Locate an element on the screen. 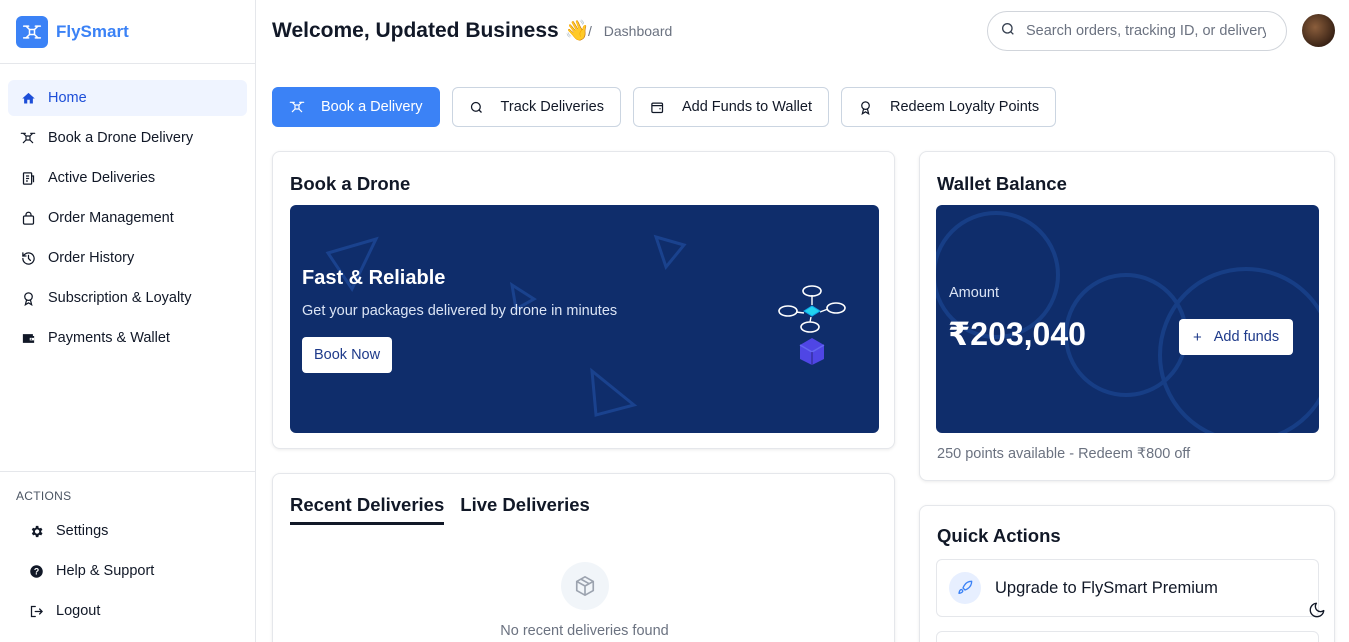  plus-icon: + is located at coordinates (1197, 337).